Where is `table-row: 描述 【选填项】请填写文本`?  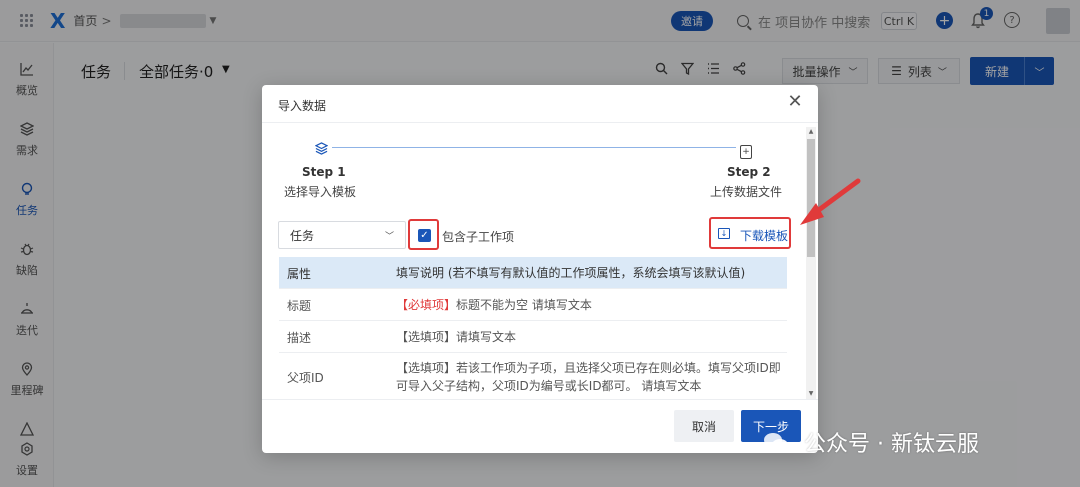
table-row: 描述 【选填项】请填写文本 is located at coordinates (533, 337).